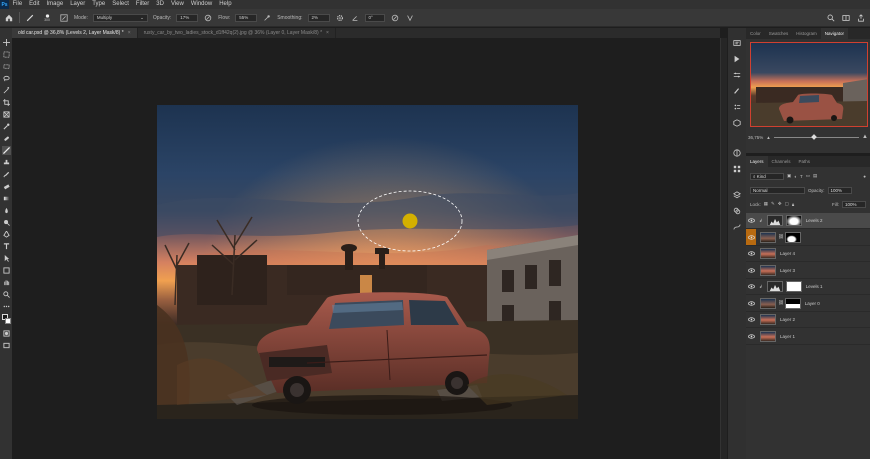 The width and height of the screenshot is (870, 459). I want to click on quick-mask-icon, so click(6, 334).